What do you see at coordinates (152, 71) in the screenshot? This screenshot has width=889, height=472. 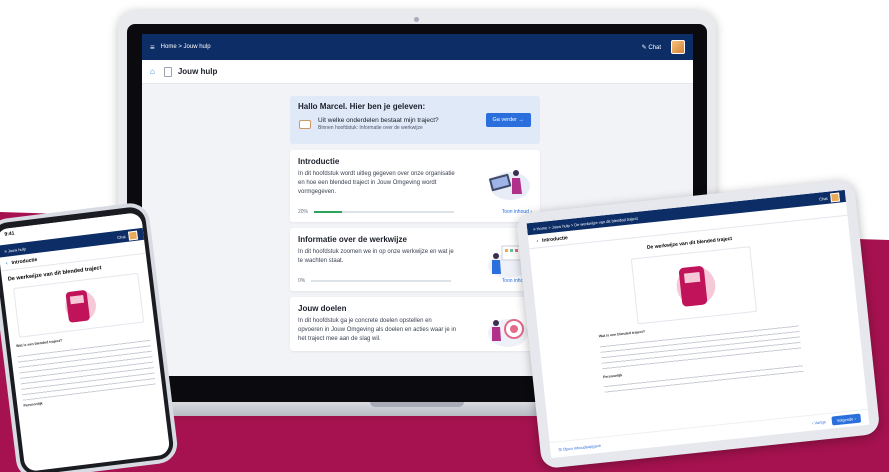 I see `home-icon: ⌂` at bounding box center [152, 71].